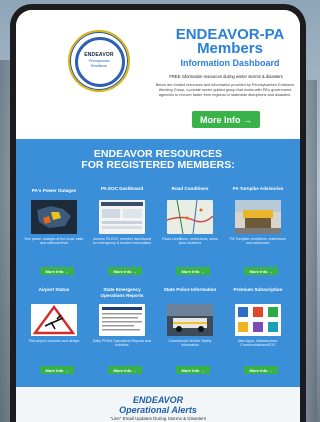  Describe the element at coordinates (99, 66) in the screenshot. I see `logo-subtext-2: Resilience` at that location.